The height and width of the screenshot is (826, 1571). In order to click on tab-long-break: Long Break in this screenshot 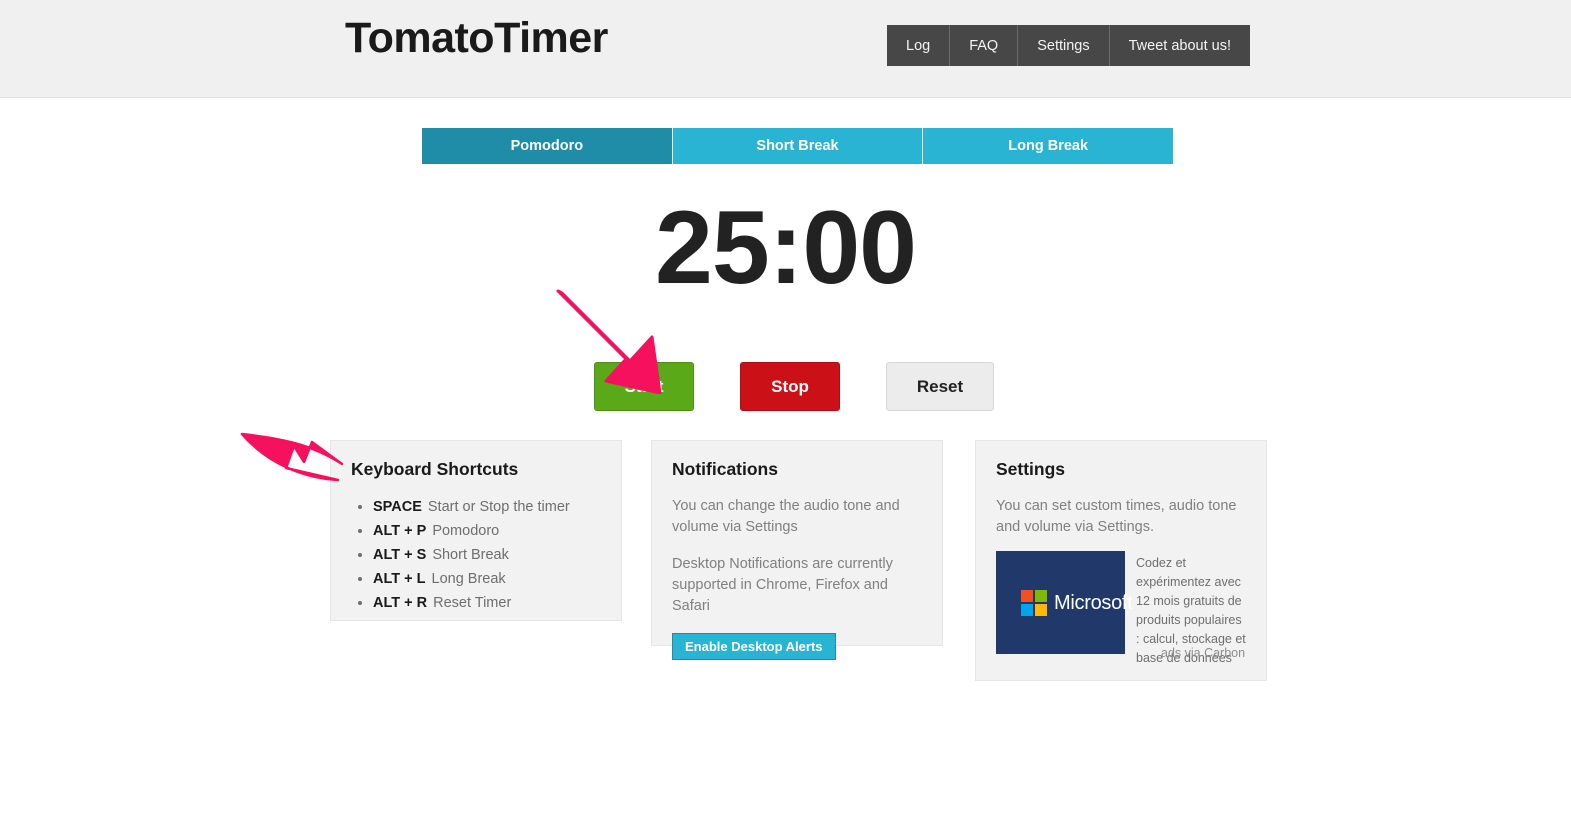, I will do `click(1048, 146)`.